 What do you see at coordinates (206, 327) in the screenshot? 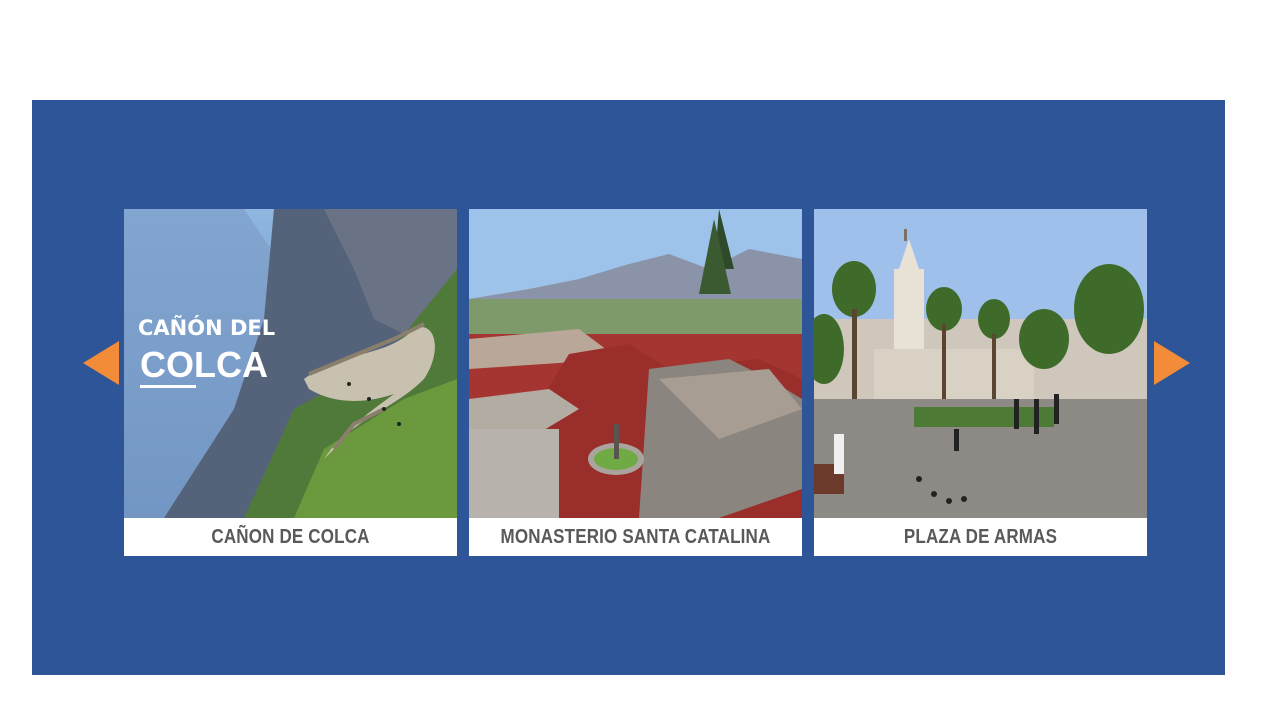
I see `colca-overlay-line1: CAÑÓN DEL` at bounding box center [206, 327].